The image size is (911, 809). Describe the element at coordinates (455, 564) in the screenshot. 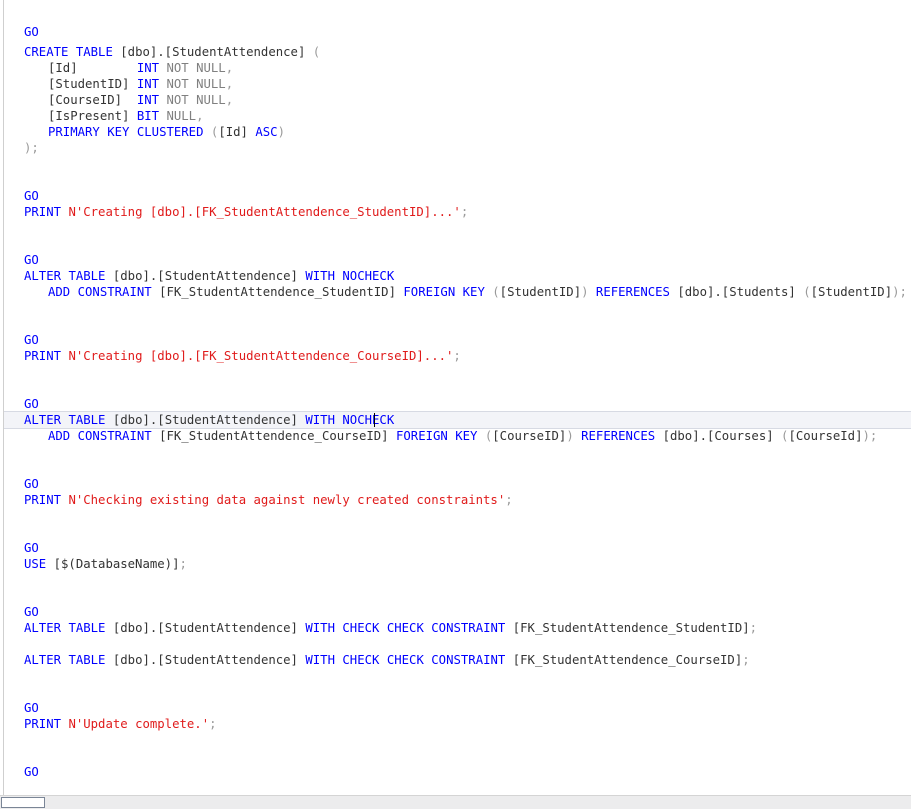

I see `code-line: USE [$(DatabaseName)];` at that location.